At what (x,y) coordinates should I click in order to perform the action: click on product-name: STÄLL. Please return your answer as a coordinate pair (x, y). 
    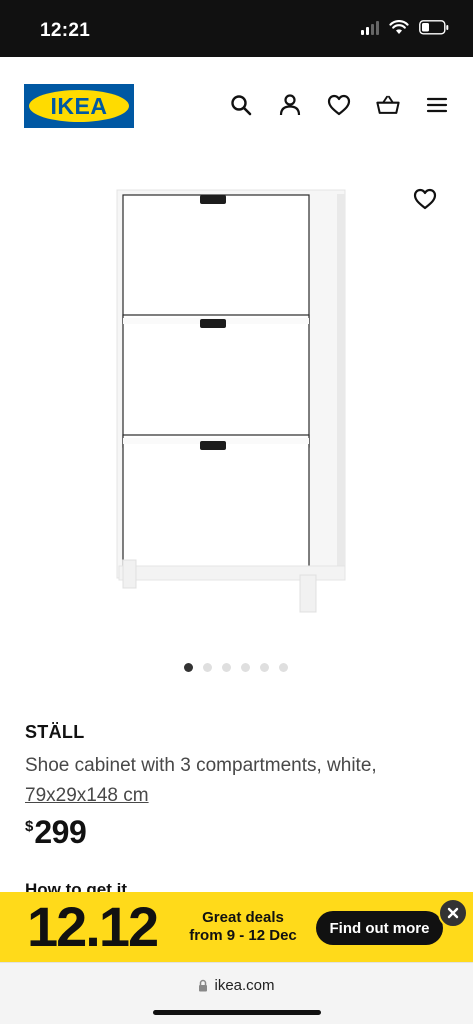
    Looking at the image, I should click on (55, 732).